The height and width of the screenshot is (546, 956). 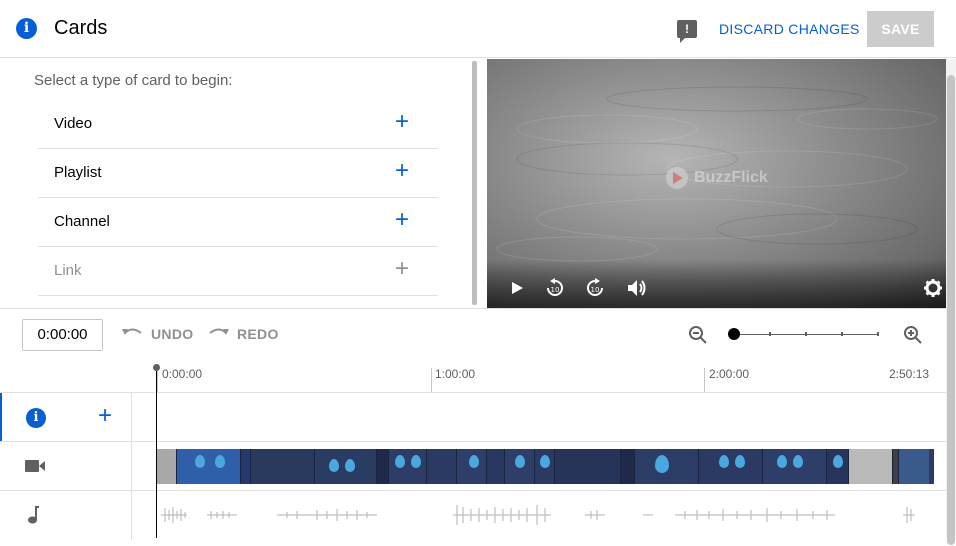 I want to click on card-type-video: Video +, so click(x=238, y=124).